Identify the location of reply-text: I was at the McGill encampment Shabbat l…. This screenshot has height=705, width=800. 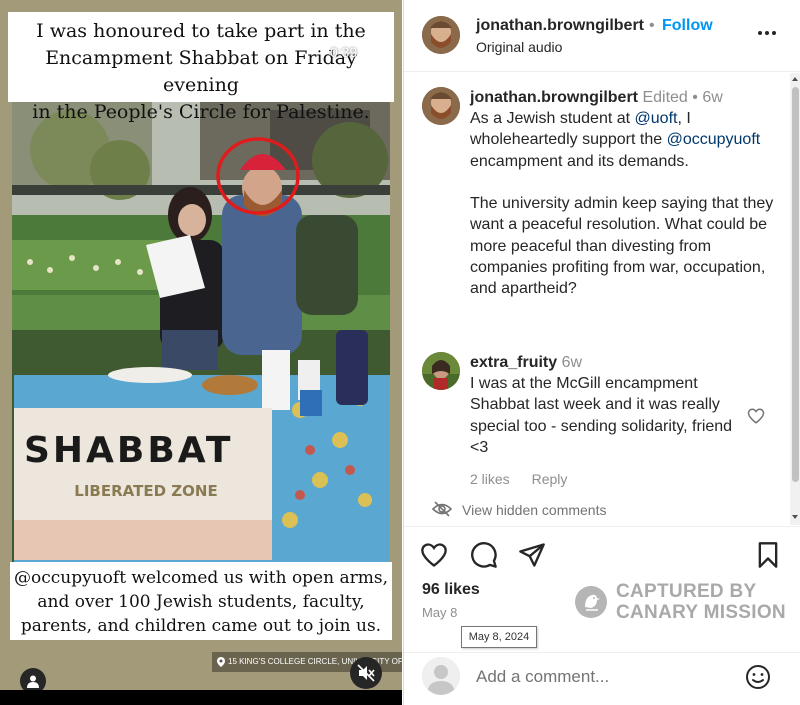
(601, 415).